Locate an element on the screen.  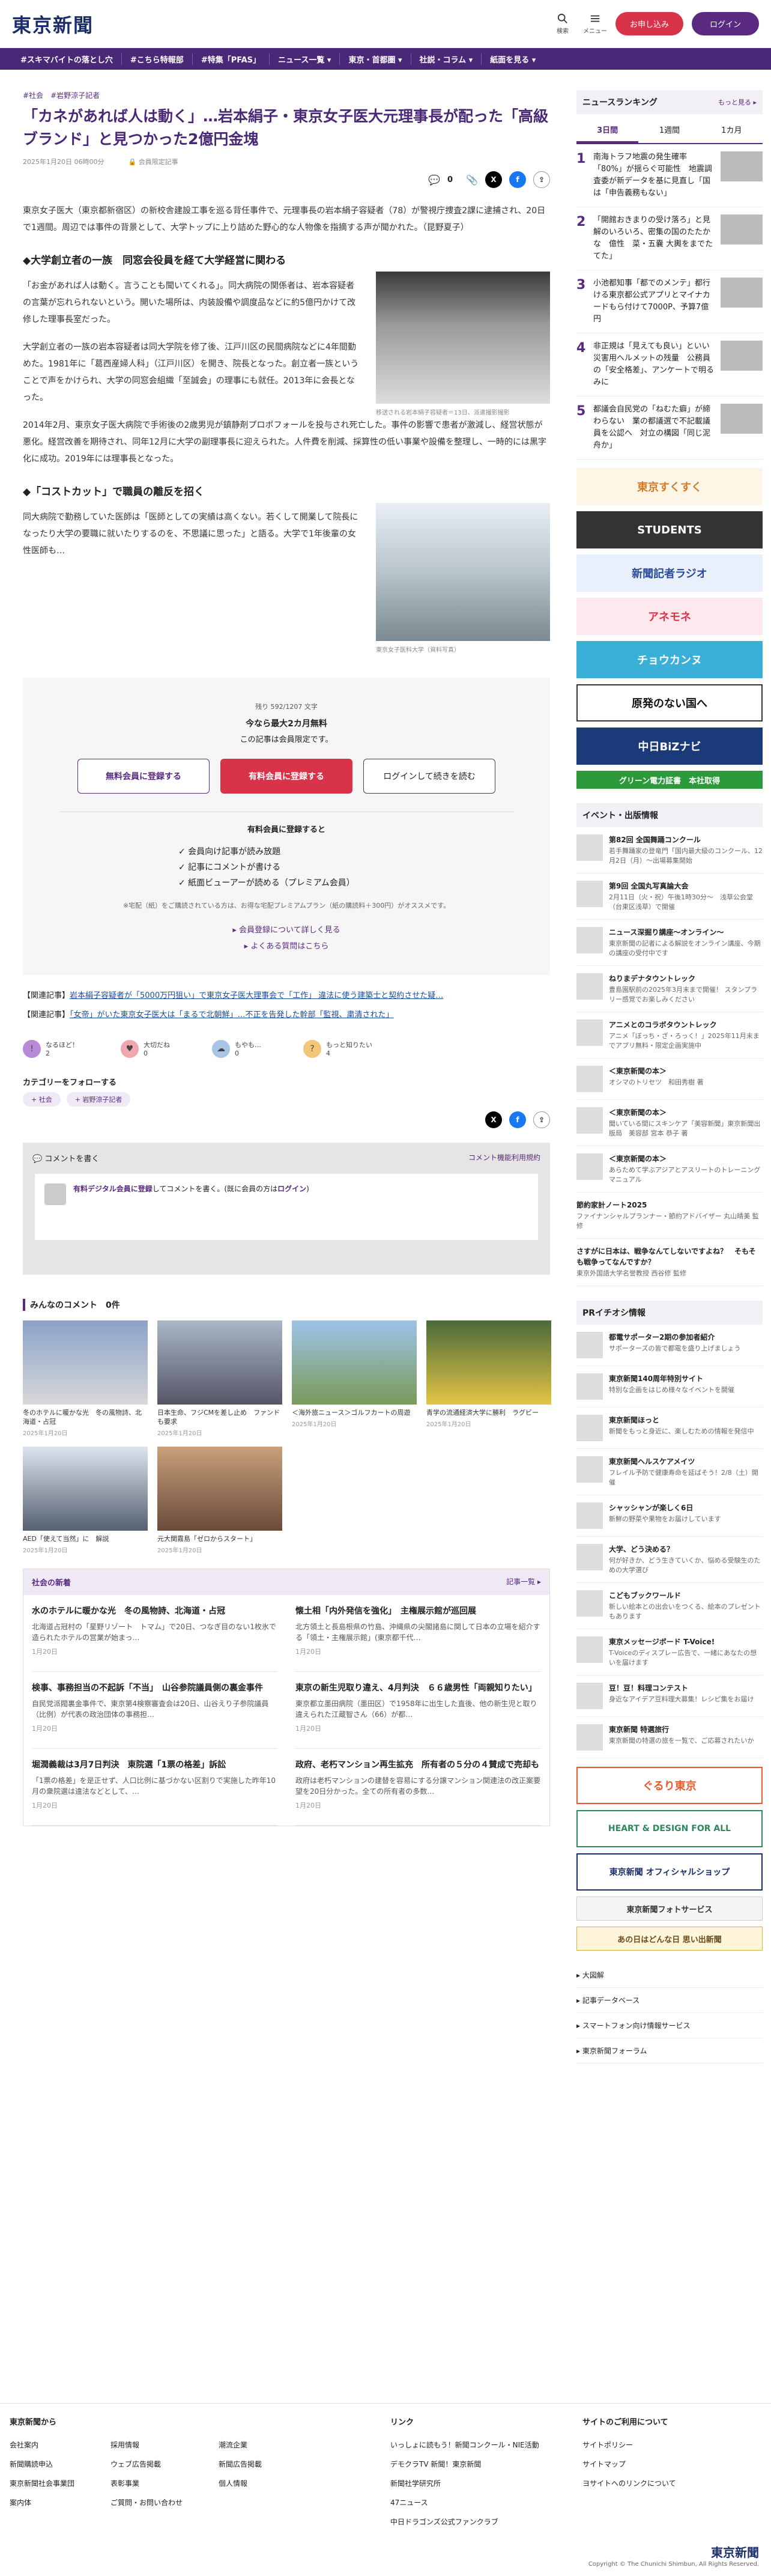
tag-link: #岩野涼子記者 is located at coordinates (75, 95).